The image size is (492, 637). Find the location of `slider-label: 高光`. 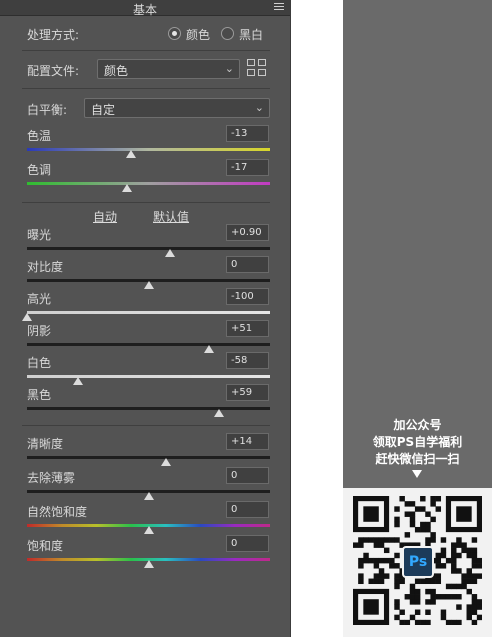

slider-label: 高光 is located at coordinates (39, 299).